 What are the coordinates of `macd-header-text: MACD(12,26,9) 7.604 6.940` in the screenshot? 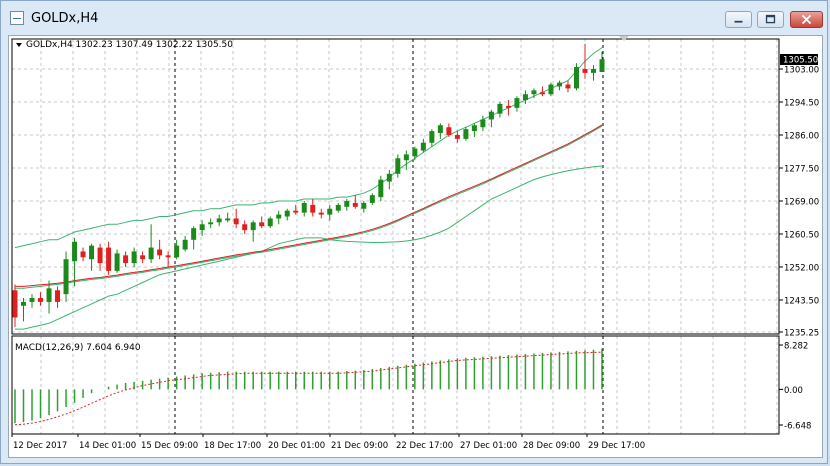 It's located at (78, 348).